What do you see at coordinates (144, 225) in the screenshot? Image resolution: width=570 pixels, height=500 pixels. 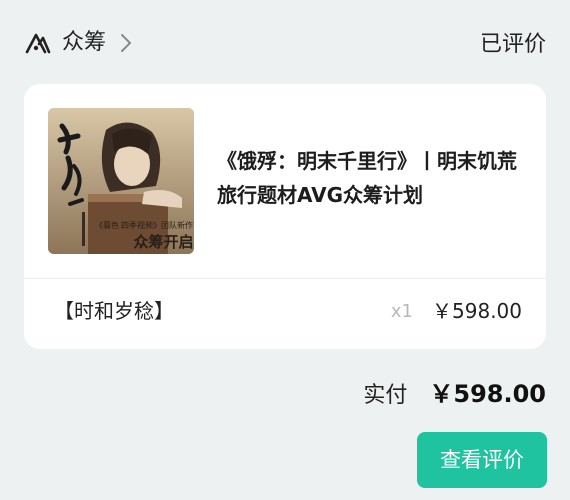 I see `svg-text: 《暮色 四季视频》团队新作` at bounding box center [144, 225].